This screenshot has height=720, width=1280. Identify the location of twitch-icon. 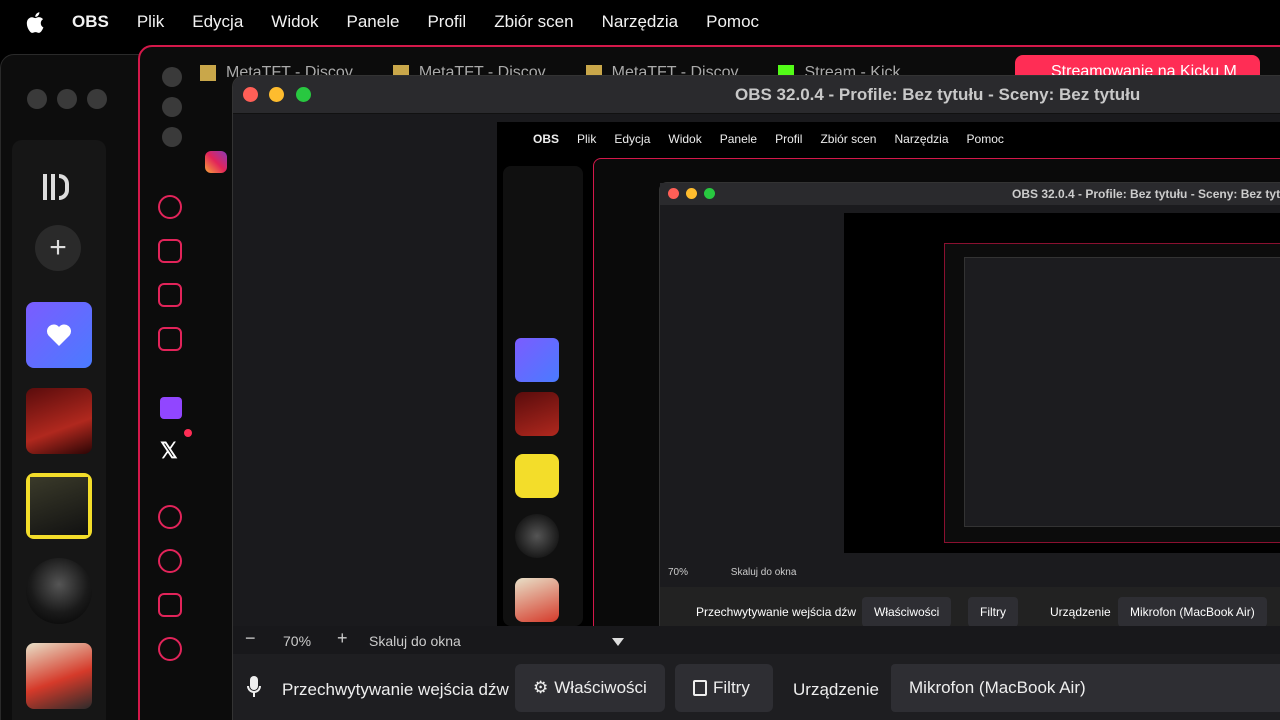
(171, 408).